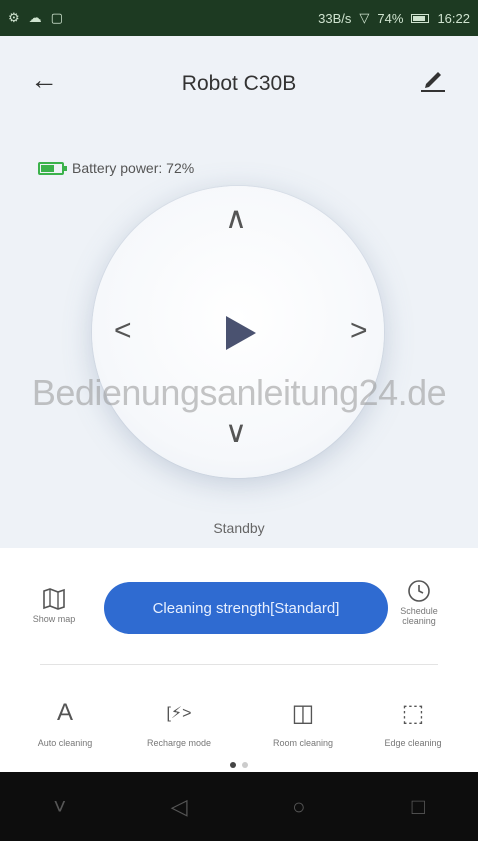 Image resolution: width=478 pixels, height=841 pixels. What do you see at coordinates (413, 743) in the screenshot?
I see `edge-cleaning-label: Edge cleaning` at bounding box center [413, 743].